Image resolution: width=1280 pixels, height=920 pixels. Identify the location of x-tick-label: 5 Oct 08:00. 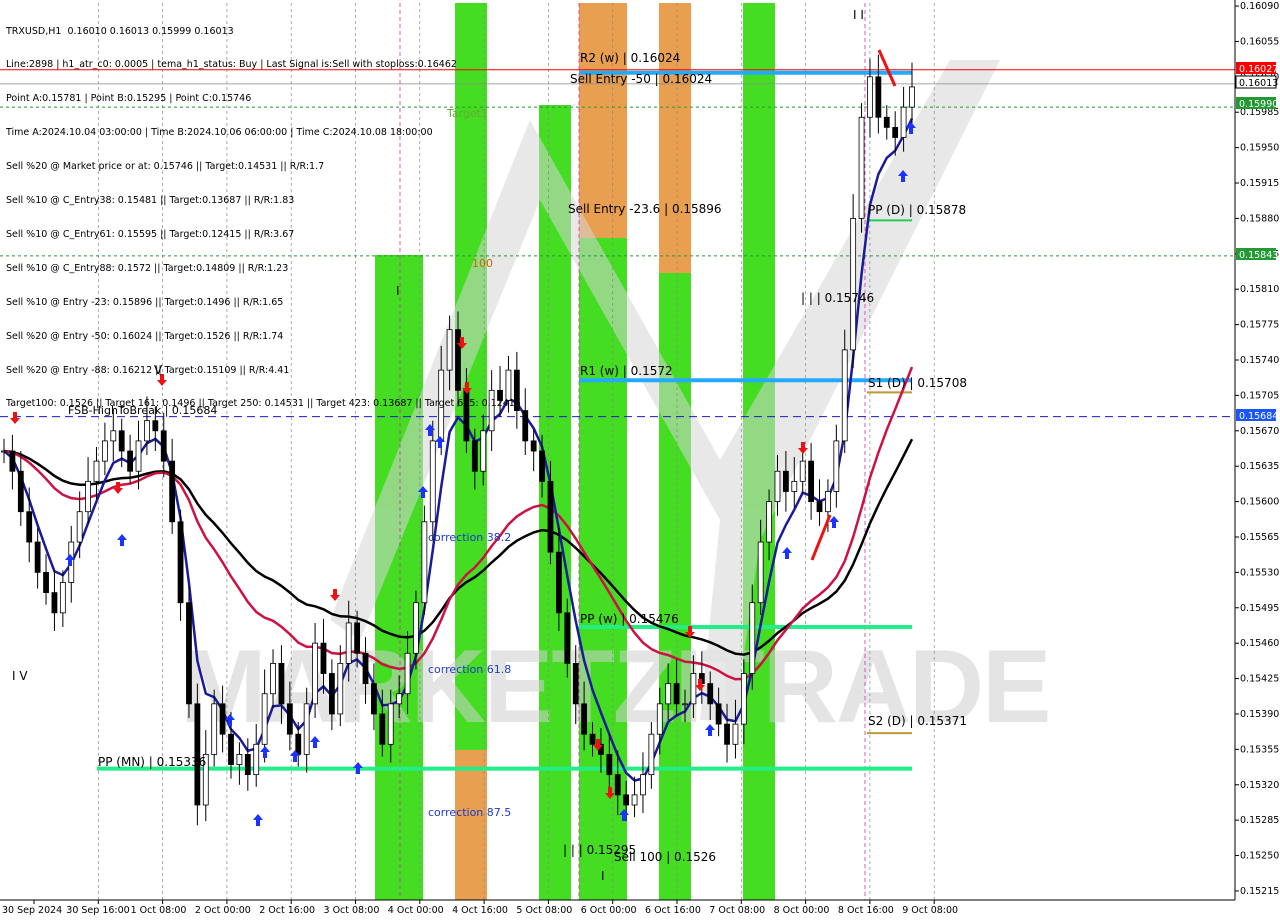
(544, 910).